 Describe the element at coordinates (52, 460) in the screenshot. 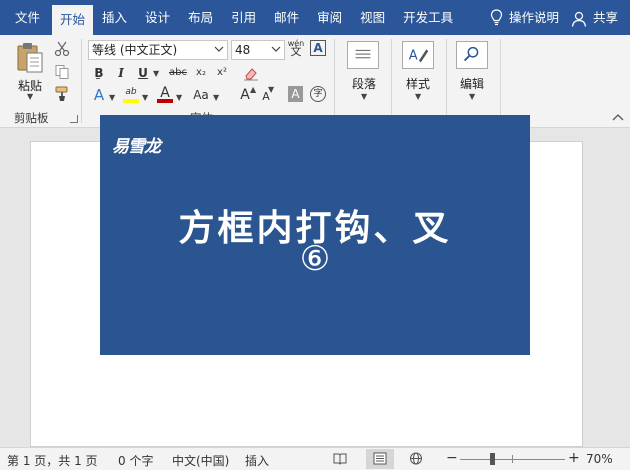

I see `page-count: 第 1 页，共 1 页` at that location.